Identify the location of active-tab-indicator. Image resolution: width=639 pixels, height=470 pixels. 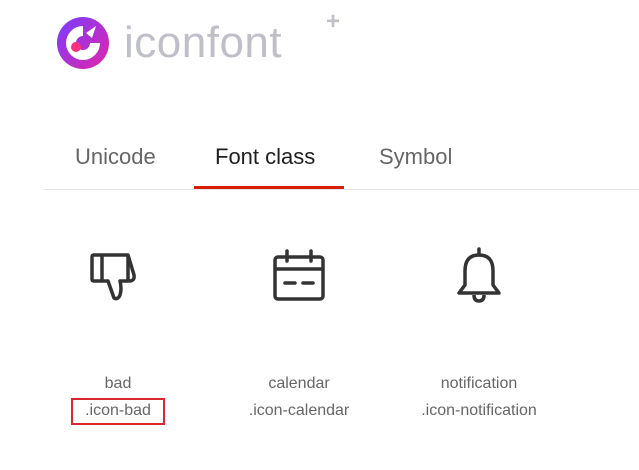
(269, 187).